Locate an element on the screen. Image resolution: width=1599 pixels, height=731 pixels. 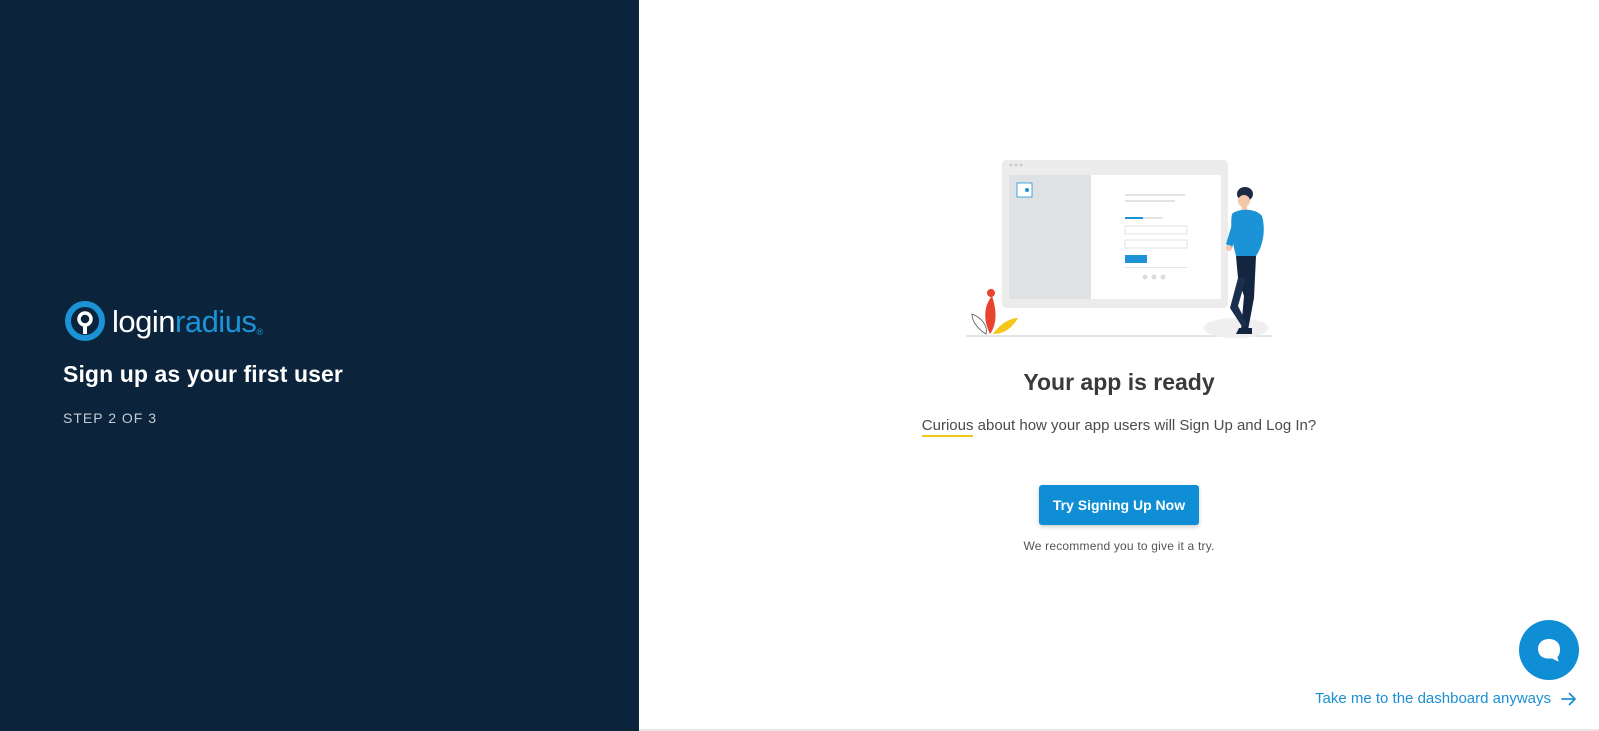
dashboard-link-label: Take me to the dashboard anyways is located at coordinates (1433, 698).